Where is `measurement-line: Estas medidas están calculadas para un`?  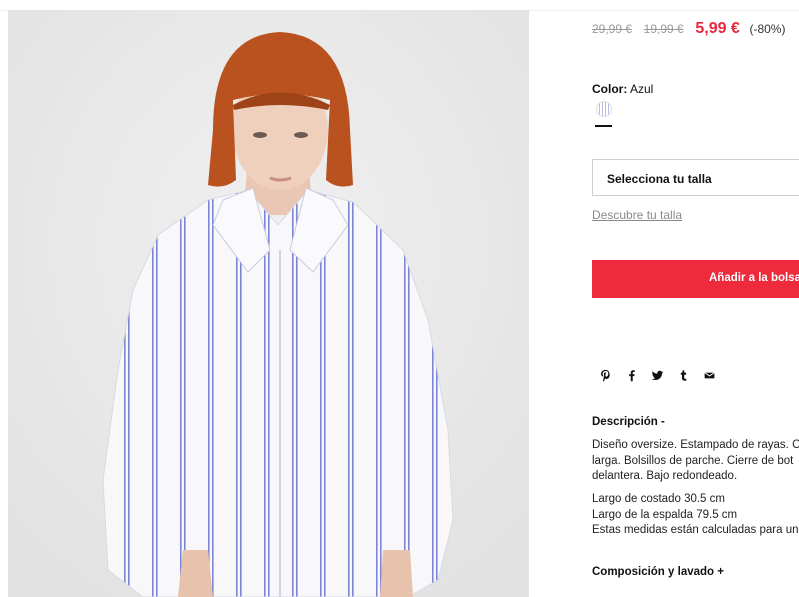 measurement-line: Estas medidas están calculadas para un is located at coordinates (695, 530).